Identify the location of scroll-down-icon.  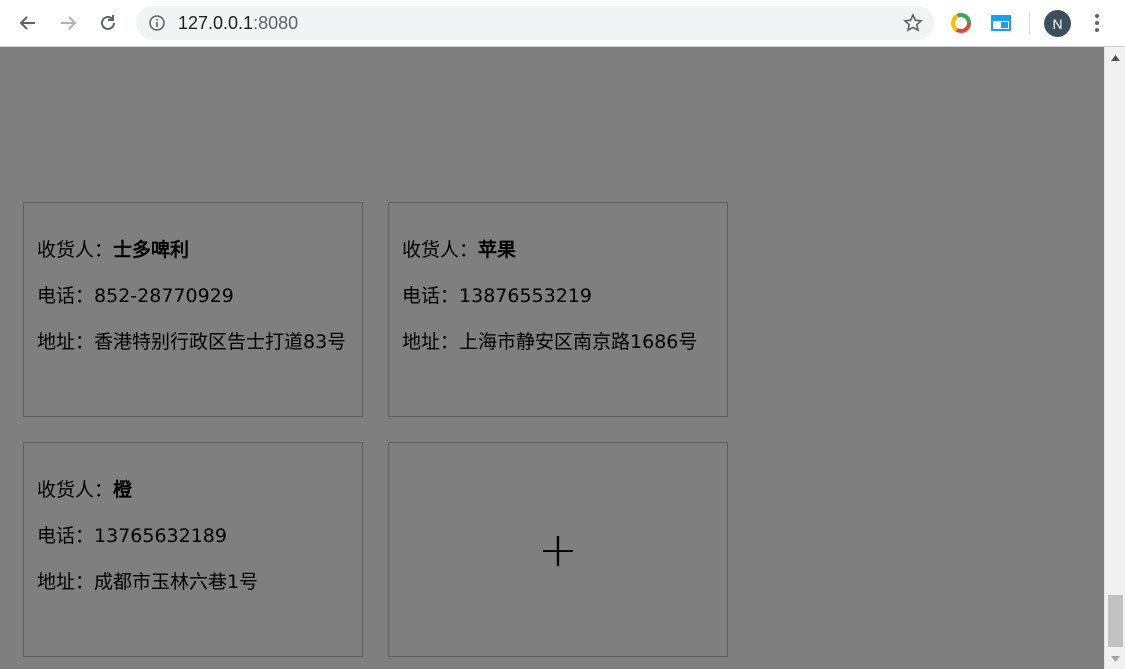
(1115, 658).